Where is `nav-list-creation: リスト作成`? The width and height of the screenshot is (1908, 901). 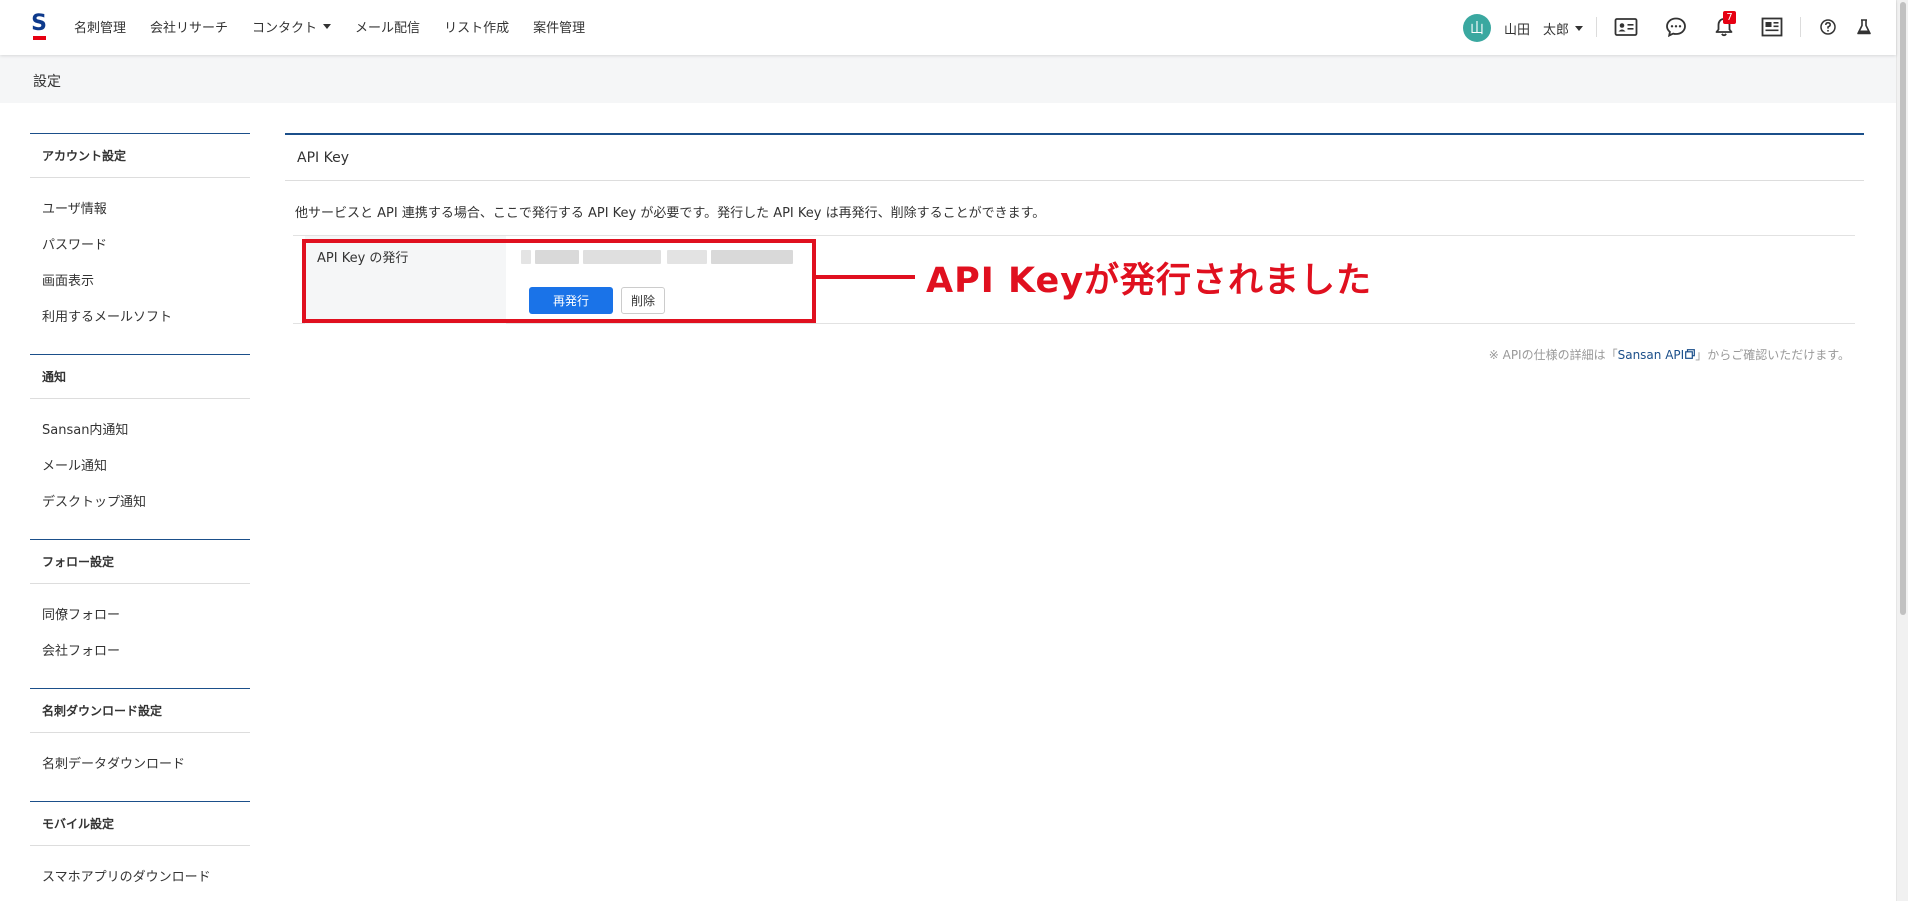
nav-list-creation: リスト作成 is located at coordinates (476, 26).